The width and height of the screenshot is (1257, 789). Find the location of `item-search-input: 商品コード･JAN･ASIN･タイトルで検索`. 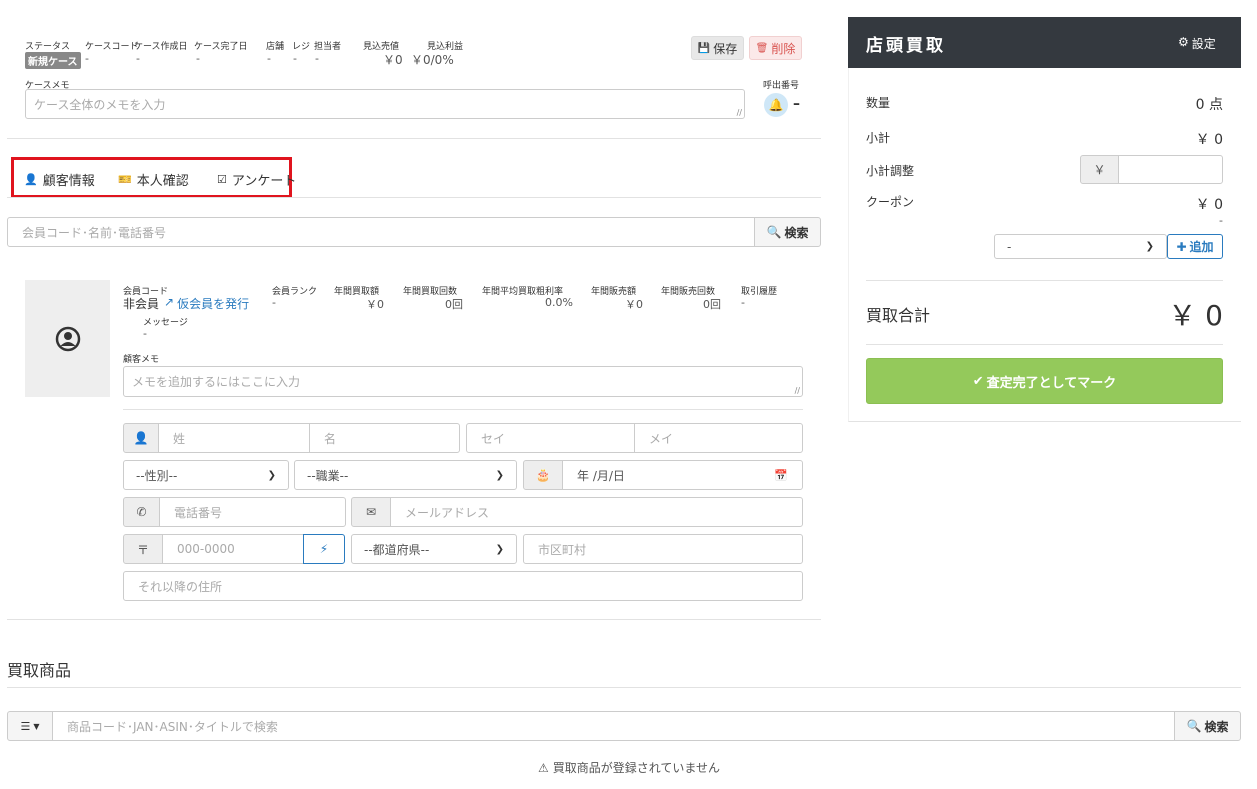

item-search-input: 商品コード･JAN･ASIN･タイトルで検索 is located at coordinates (613, 726).